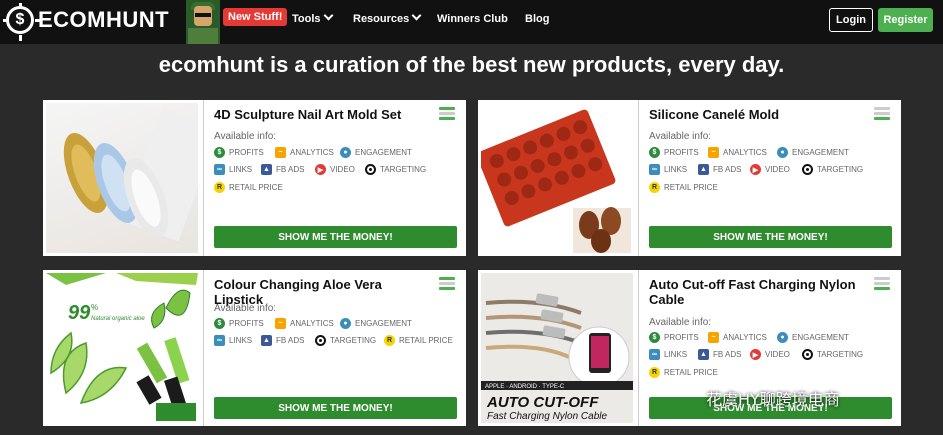 Image resolution: width=943 pixels, height=435 pixels. I want to click on image-text-99: 99, so click(79, 313).